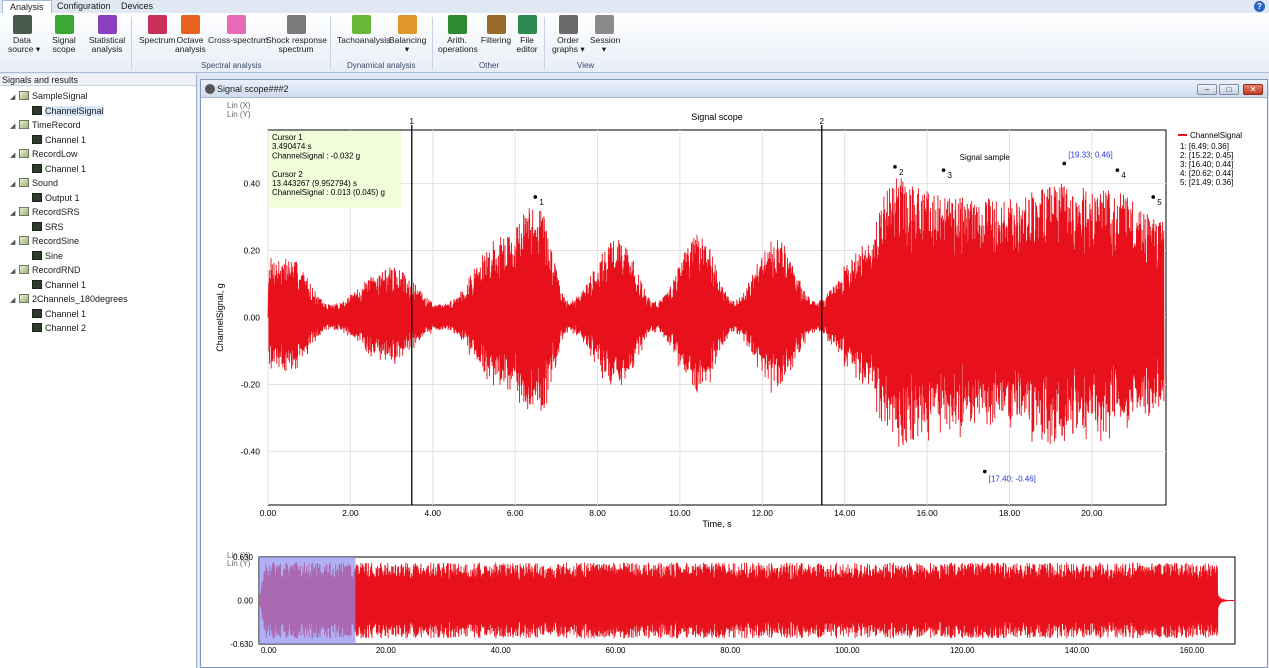 This screenshot has height=668, width=1269. I want to click on balancing-button: Balancing ▾, so click(407, 34).